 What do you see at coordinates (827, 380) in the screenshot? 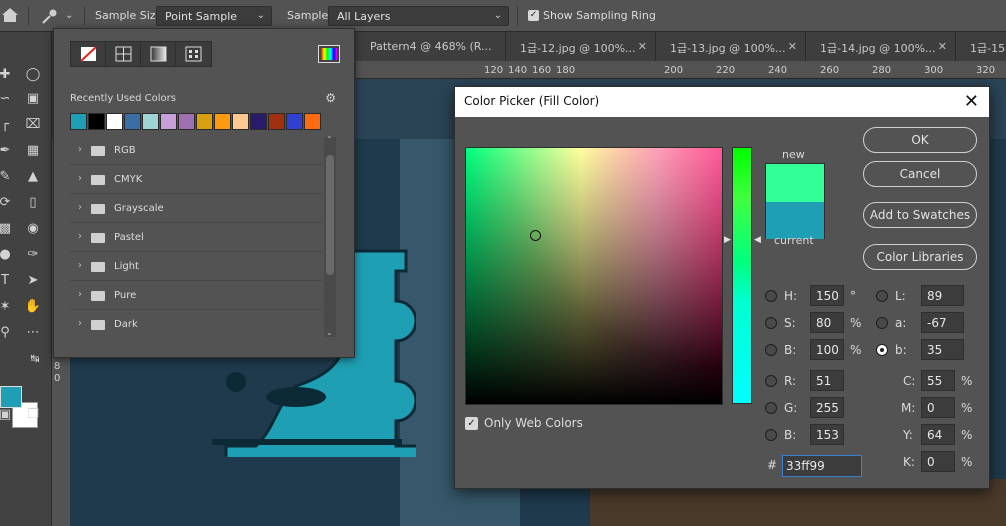
I see `red-field: 51` at bounding box center [827, 380].